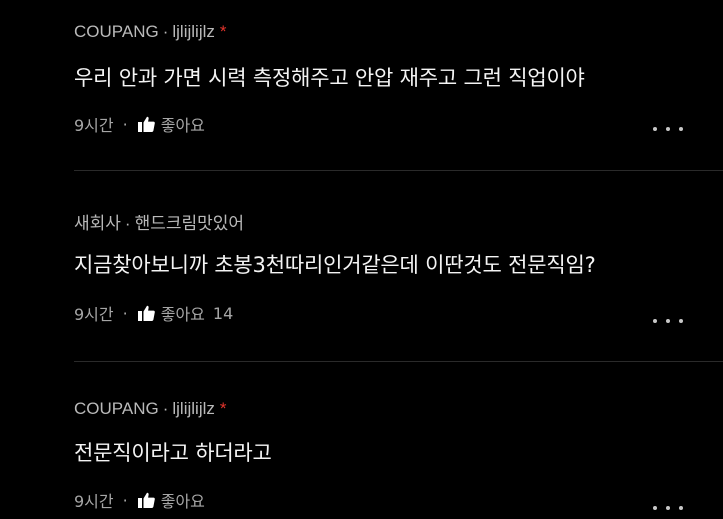  What do you see at coordinates (173, 453) in the screenshot?
I see `comment-text: 전문직이라고 하더라고` at bounding box center [173, 453].